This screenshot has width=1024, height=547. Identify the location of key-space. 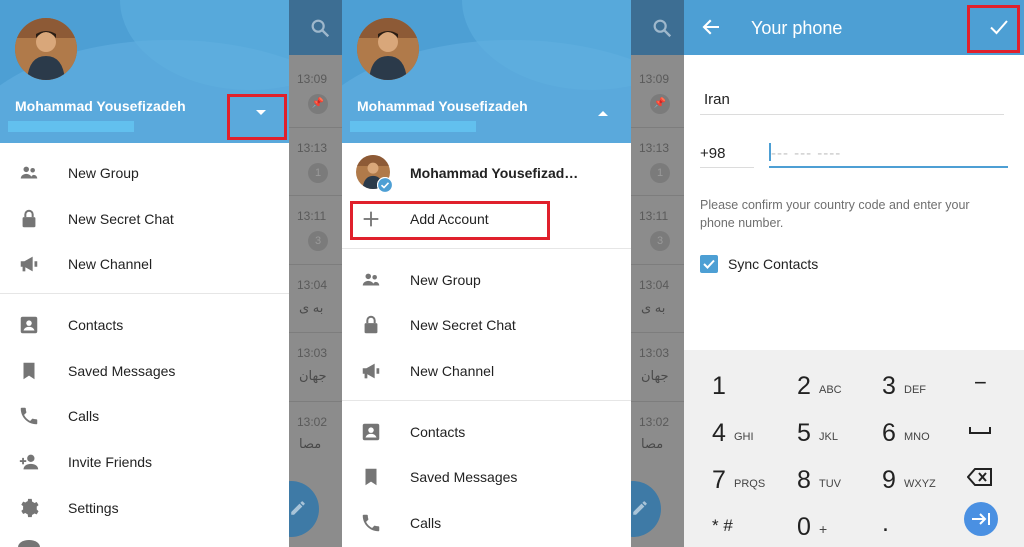
(981, 428).